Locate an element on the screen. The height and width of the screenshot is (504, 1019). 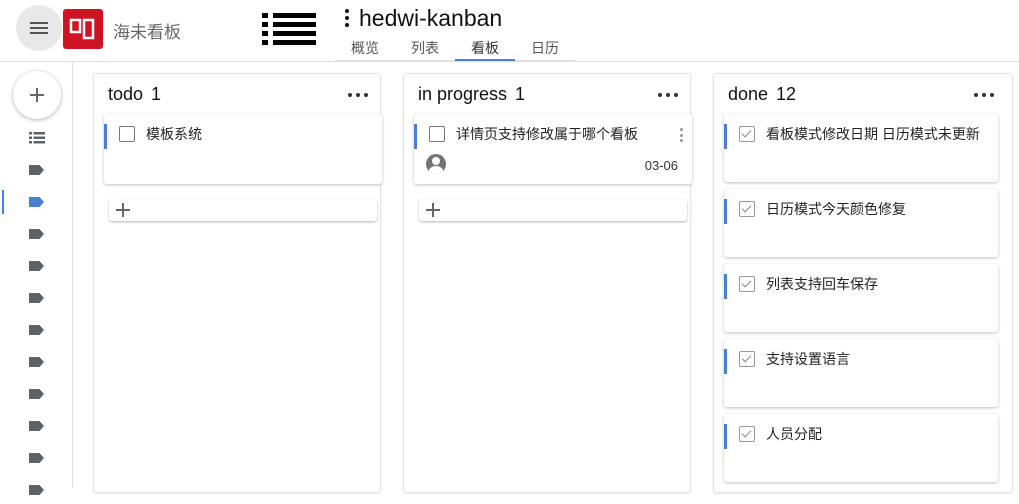
list-view-icon is located at coordinates (289, 29).